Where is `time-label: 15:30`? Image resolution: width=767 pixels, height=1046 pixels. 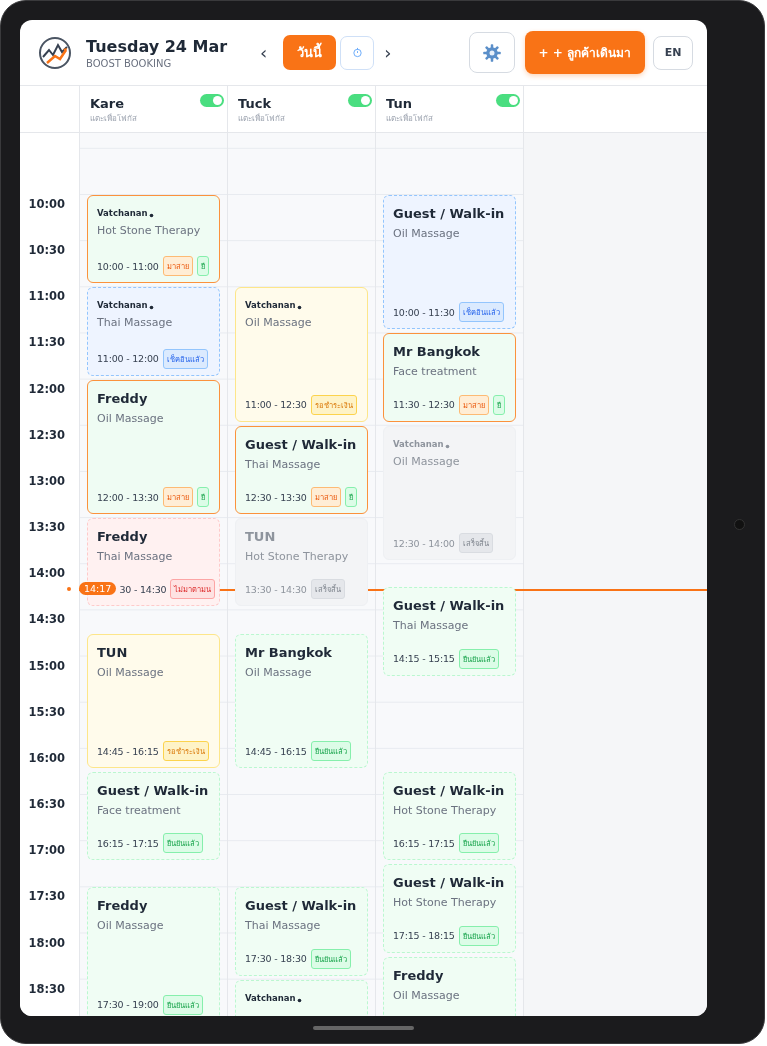
time-label: 15:30 is located at coordinates (46, 711).